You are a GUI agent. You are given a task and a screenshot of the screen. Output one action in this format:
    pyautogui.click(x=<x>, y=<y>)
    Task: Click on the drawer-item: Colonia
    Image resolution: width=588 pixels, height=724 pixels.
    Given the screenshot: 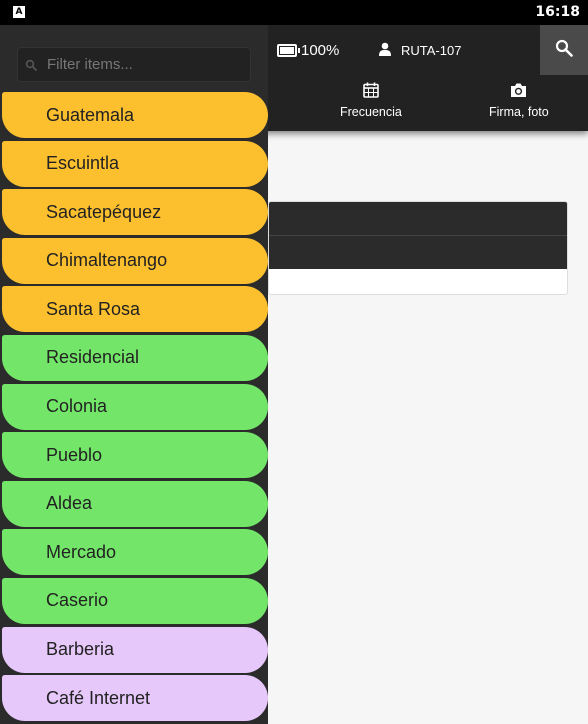 What is the action you would take?
    pyautogui.click(x=135, y=406)
    